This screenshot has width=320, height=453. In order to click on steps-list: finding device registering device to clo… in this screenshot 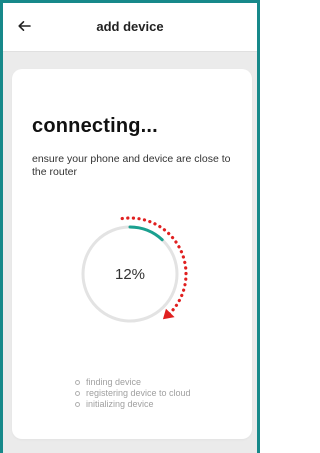, I will do `click(133, 393)`.